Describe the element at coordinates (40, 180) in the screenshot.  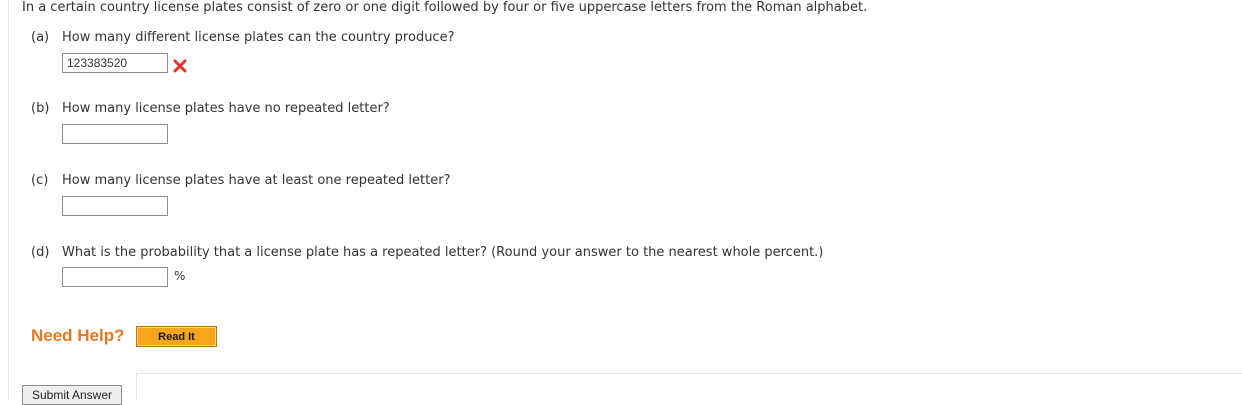
I see `part-c-label: (c)` at that location.